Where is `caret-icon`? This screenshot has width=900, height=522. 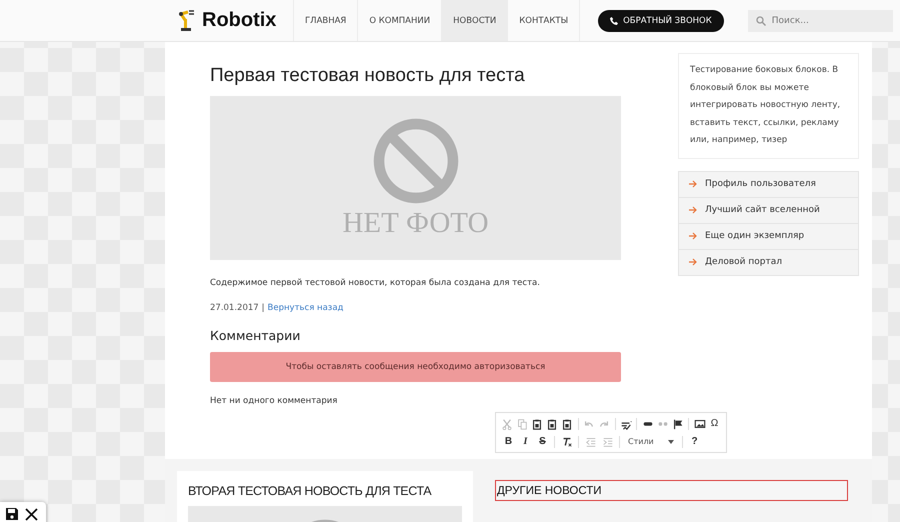 caret-icon is located at coordinates (671, 442).